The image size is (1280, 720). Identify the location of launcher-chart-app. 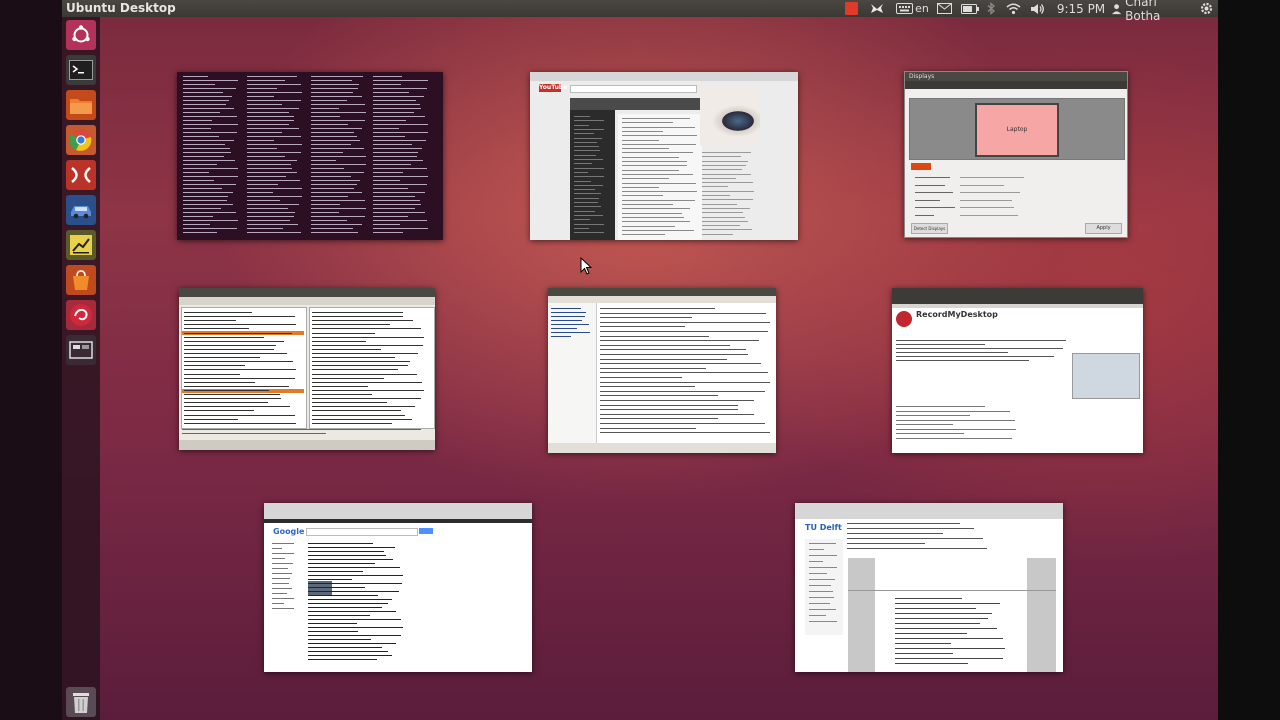
(81, 245).